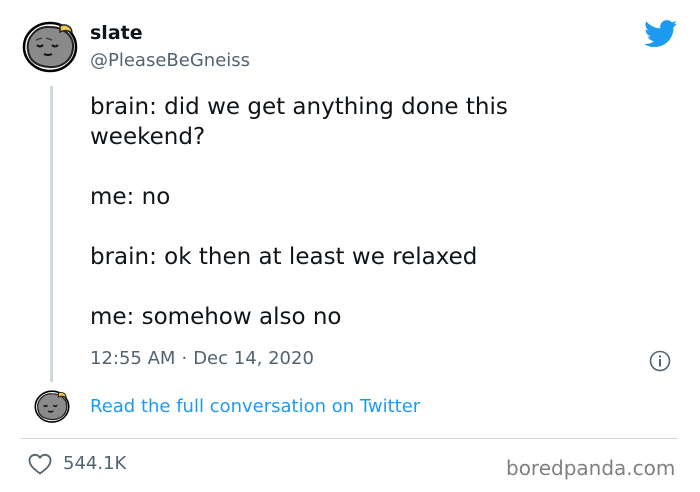  What do you see at coordinates (255, 406) in the screenshot?
I see `read-conversation-link: Read the full conversation on Twitter` at bounding box center [255, 406].